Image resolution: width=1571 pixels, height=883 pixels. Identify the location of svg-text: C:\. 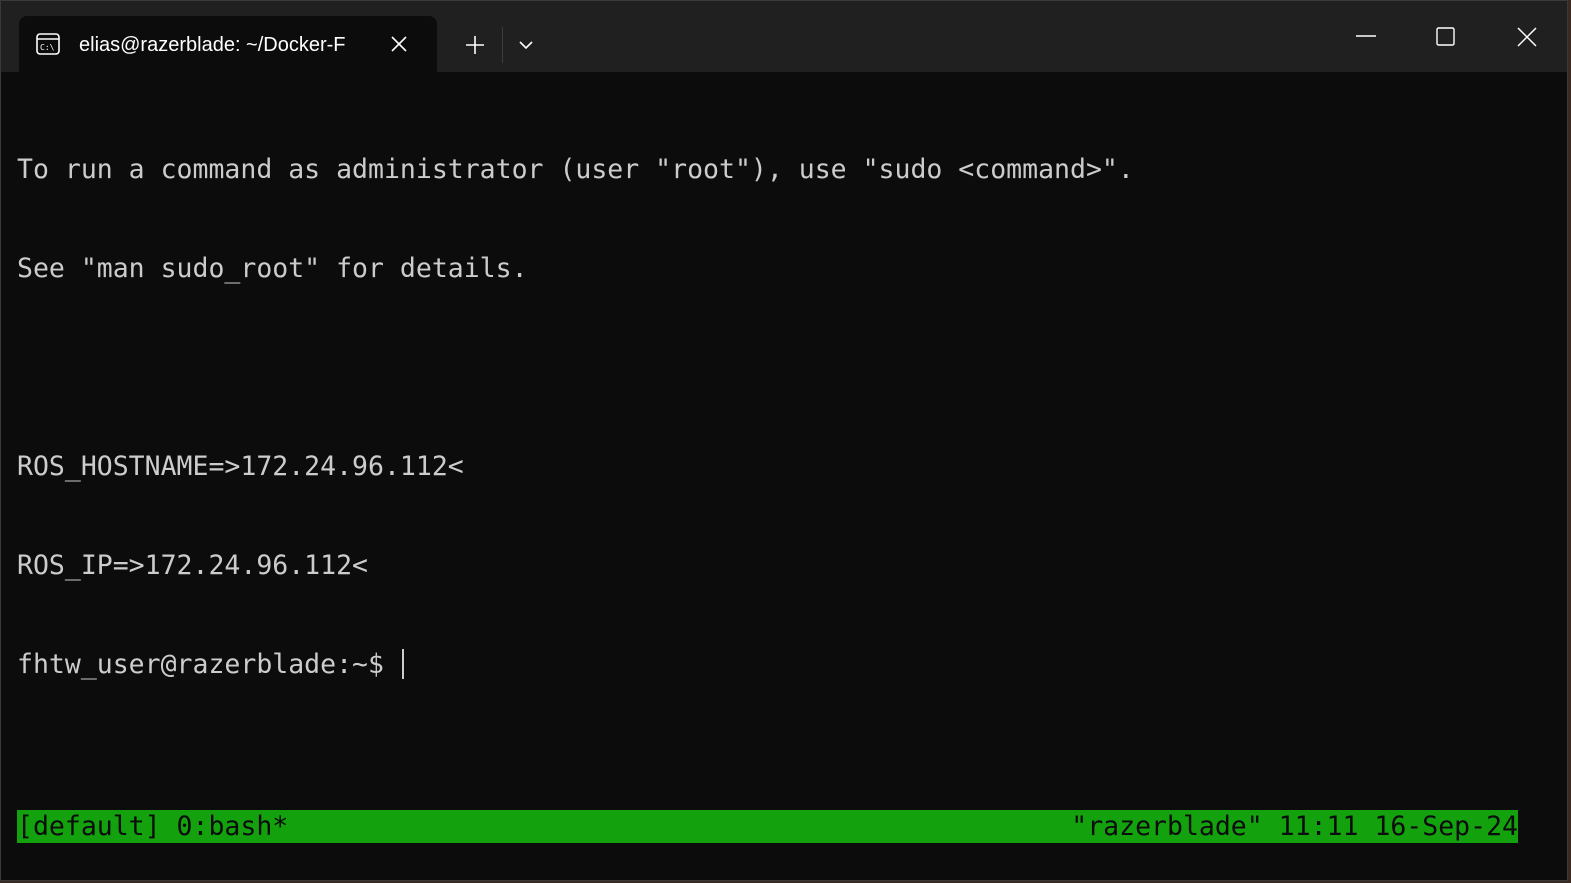
(47, 47).